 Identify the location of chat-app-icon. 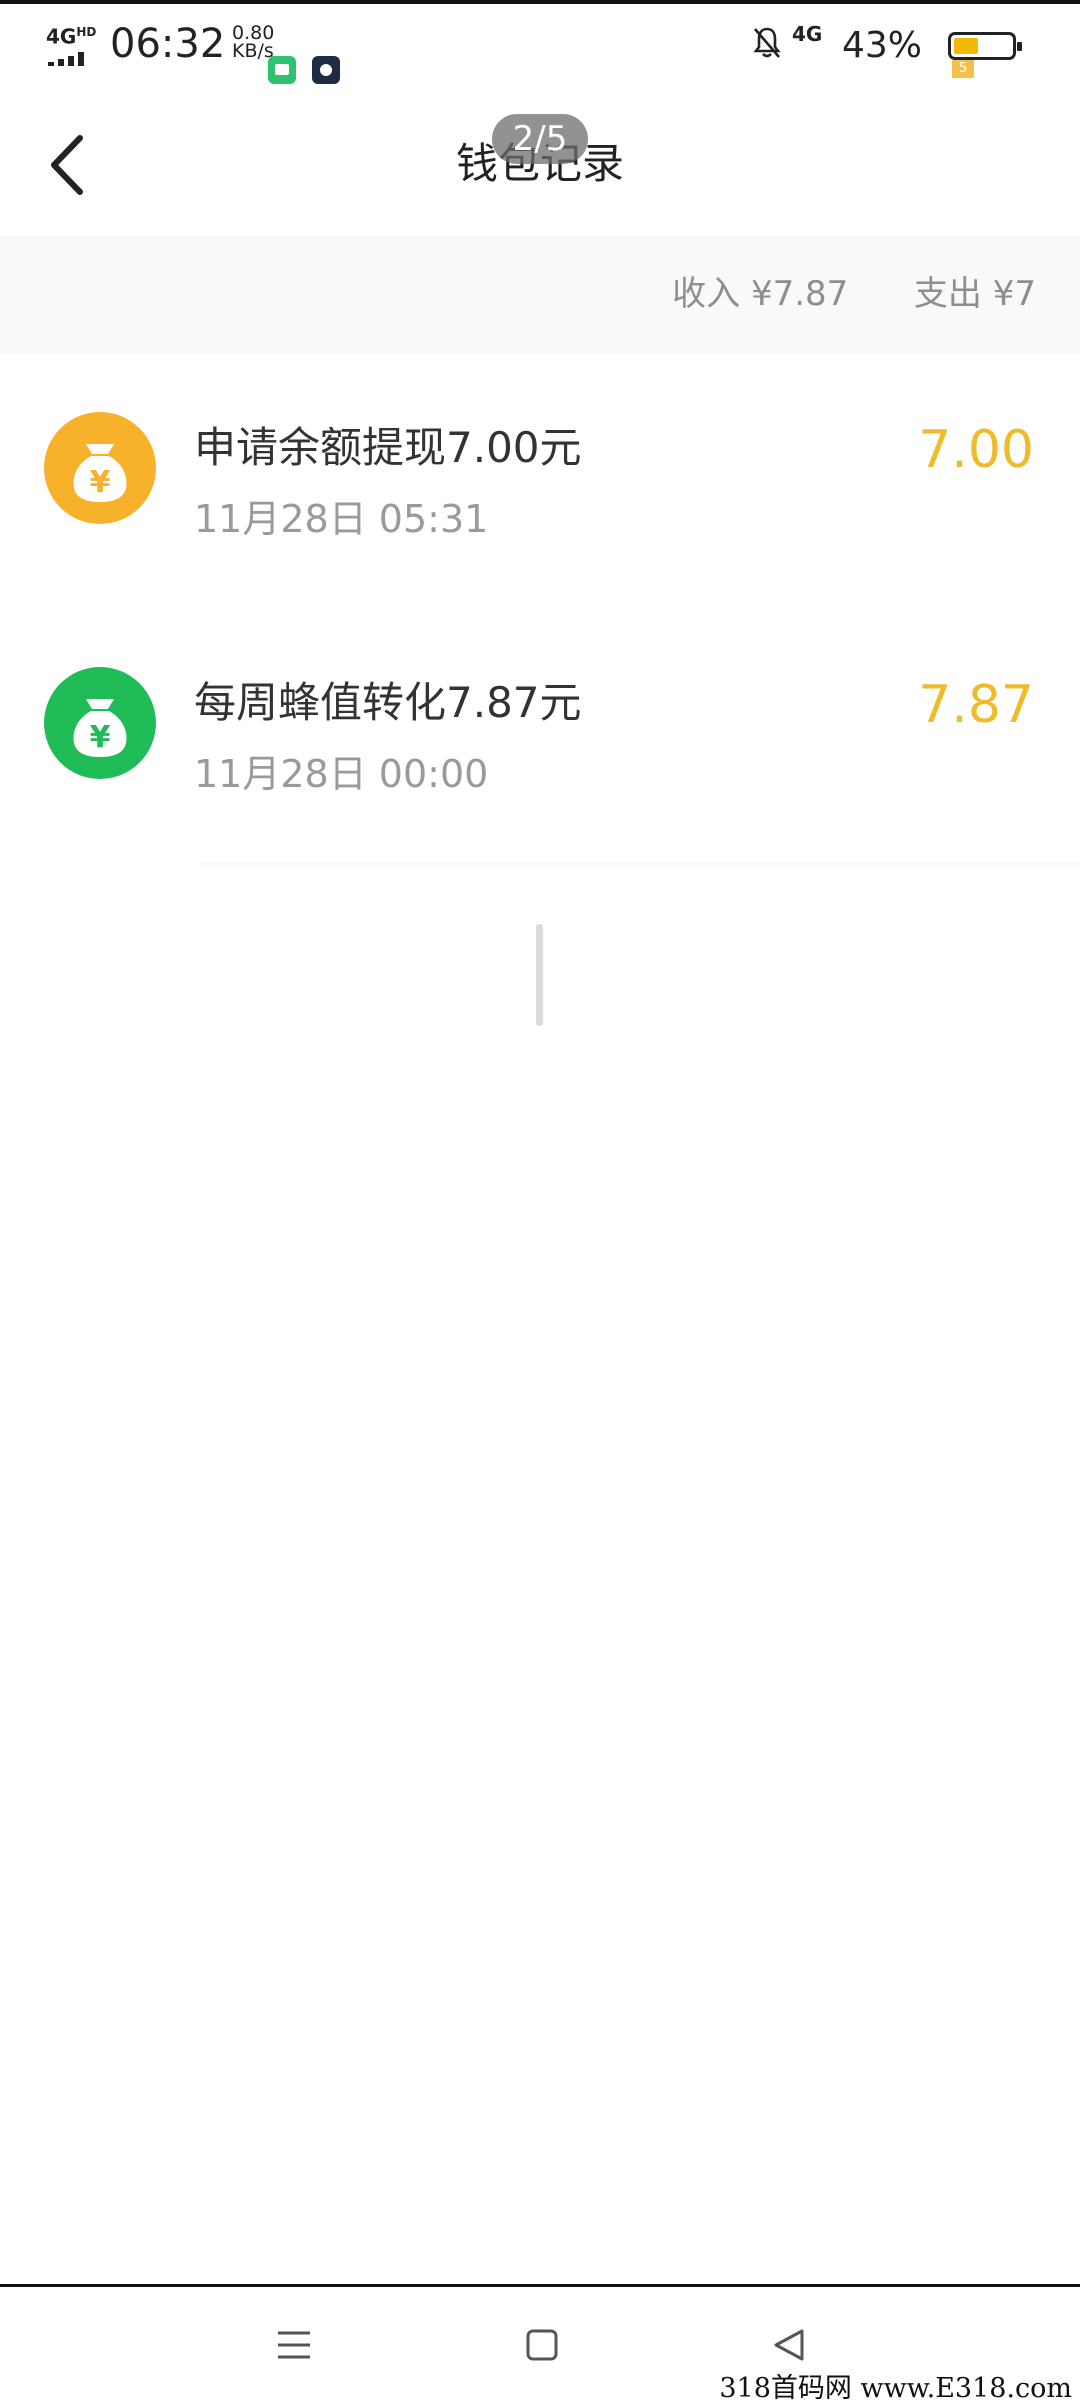
(282, 70).